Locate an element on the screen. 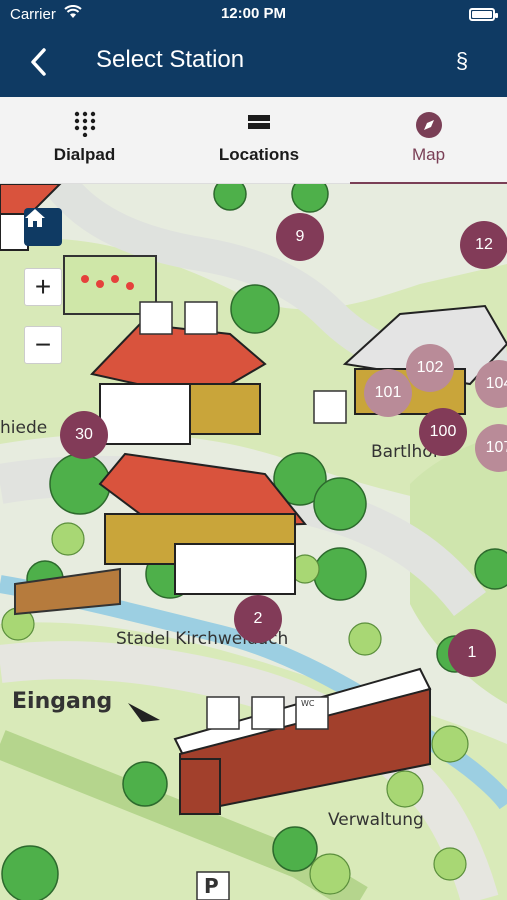 The image size is (507, 900). tab-map-label: Map is located at coordinates (428, 154).